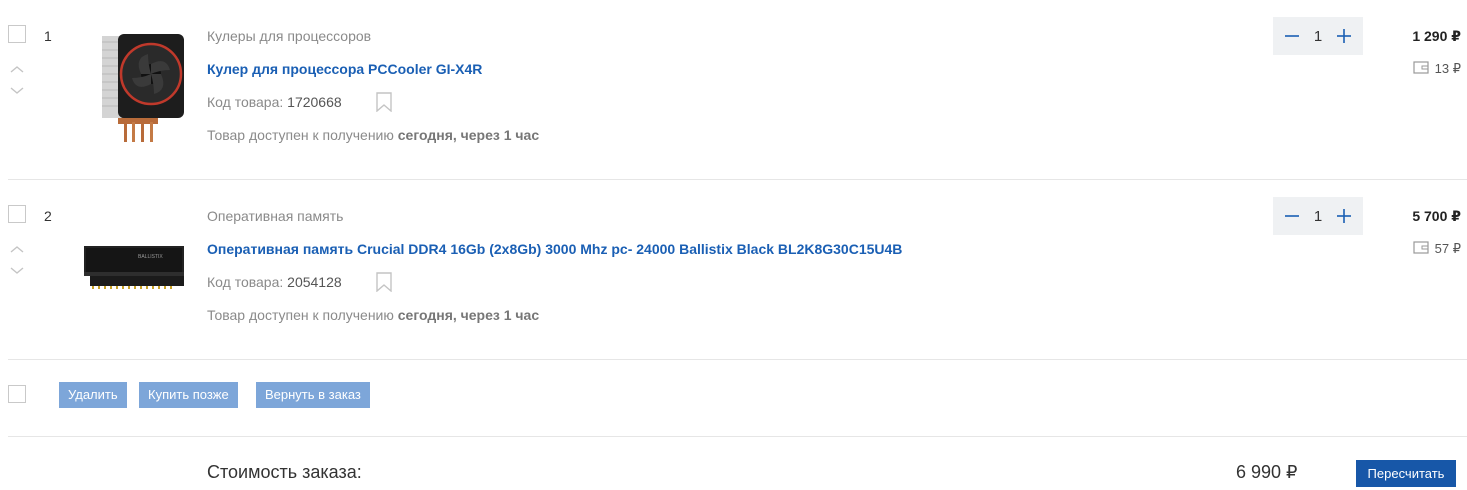 The width and height of the screenshot is (1467, 490). What do you see at coordinates (17, 394) in the screenshot?
I see `select-all-checkbox` at bounding box center [17, 394].